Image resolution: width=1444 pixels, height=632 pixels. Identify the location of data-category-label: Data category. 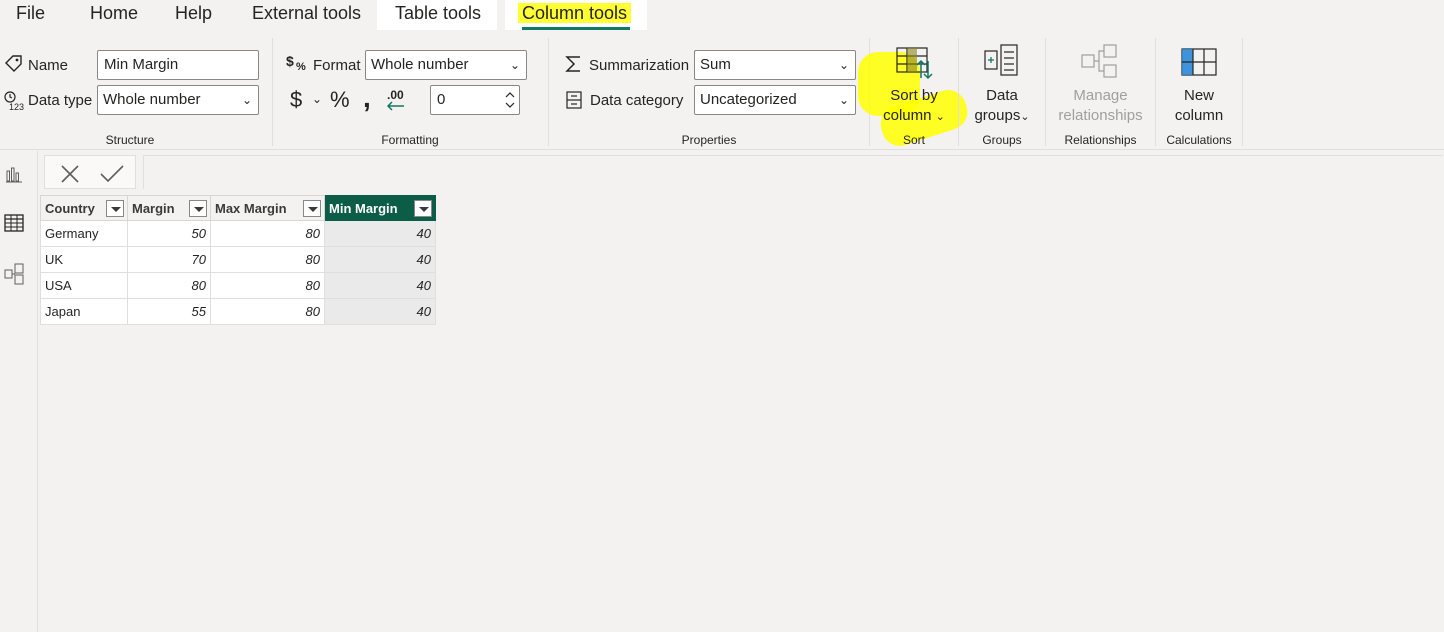
(637, 100).